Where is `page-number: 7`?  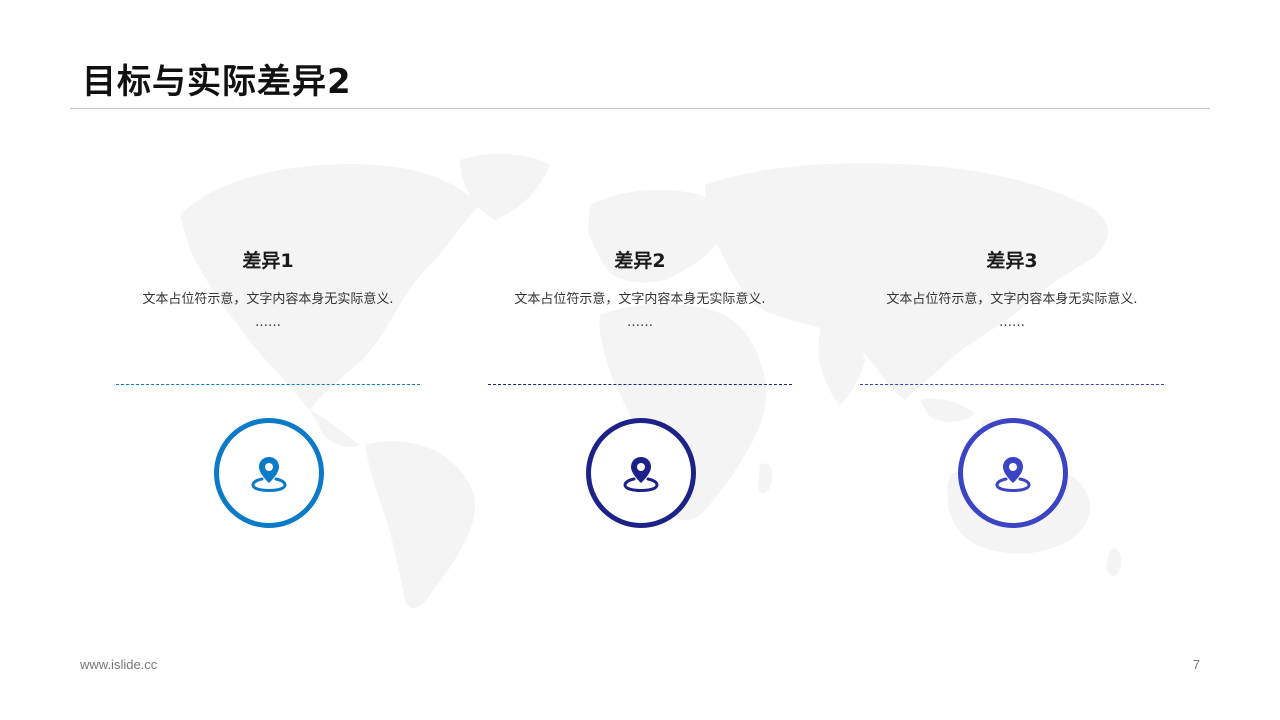 page-number: 7 is located at coordinates (1196, 664).